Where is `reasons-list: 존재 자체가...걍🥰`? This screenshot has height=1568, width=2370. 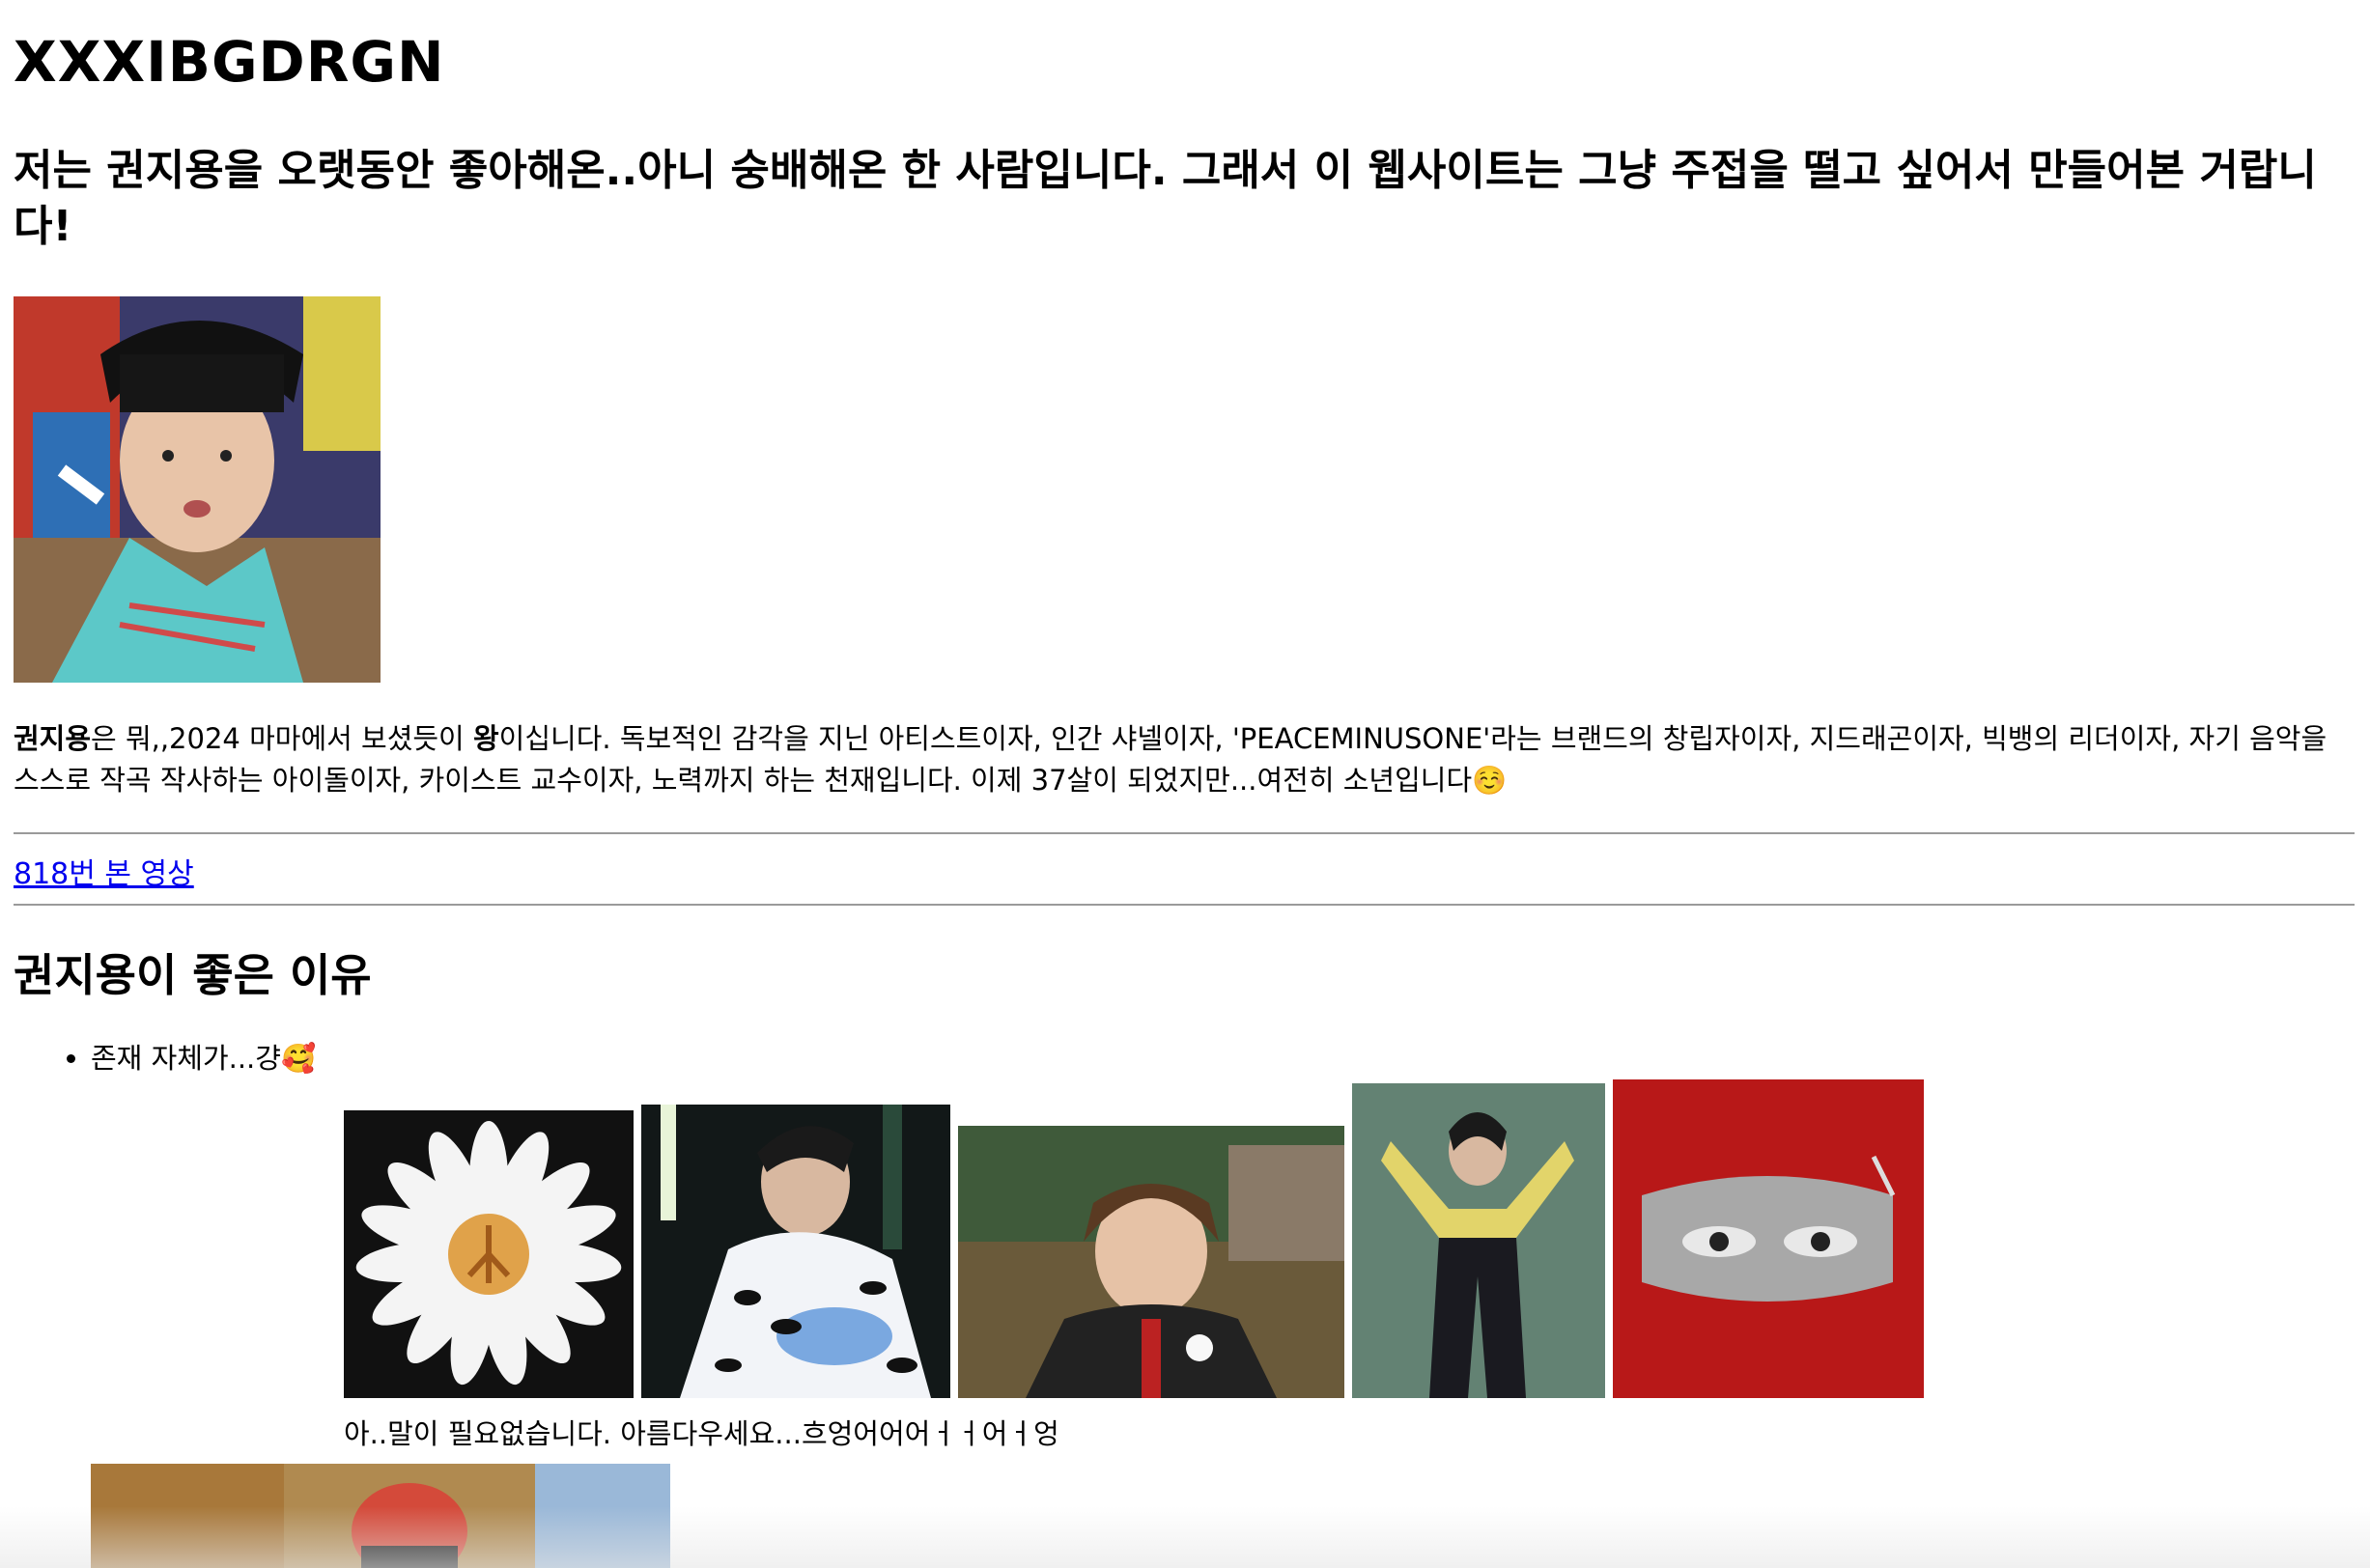
reasons-list: 존재 자체가...걍🥰 is located at coordinates (165, 1058).